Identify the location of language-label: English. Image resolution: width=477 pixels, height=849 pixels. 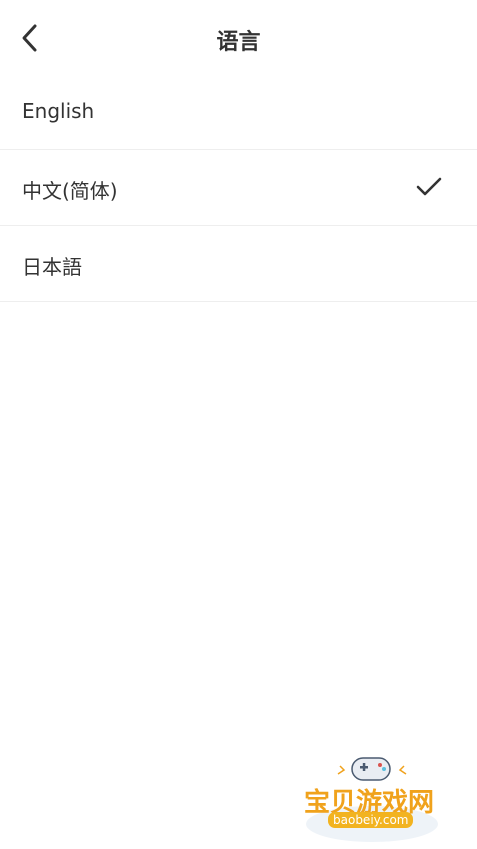
(58, 111).